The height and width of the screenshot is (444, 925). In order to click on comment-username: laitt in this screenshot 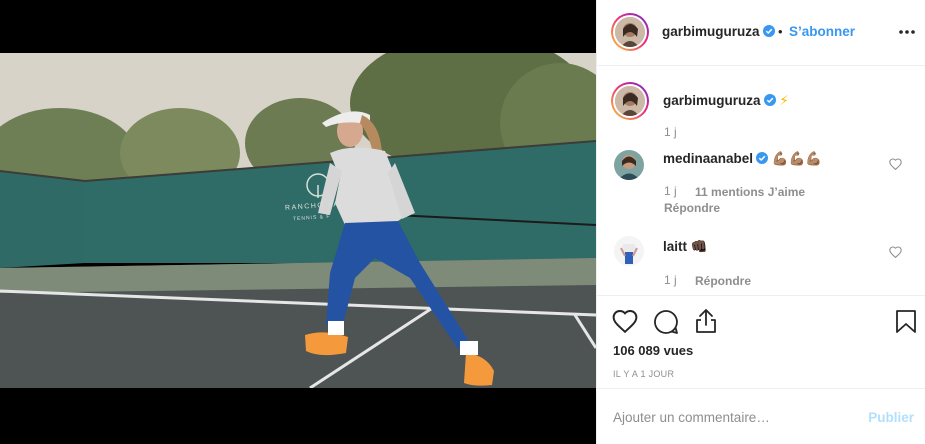, I will do `click(675, 246)`.